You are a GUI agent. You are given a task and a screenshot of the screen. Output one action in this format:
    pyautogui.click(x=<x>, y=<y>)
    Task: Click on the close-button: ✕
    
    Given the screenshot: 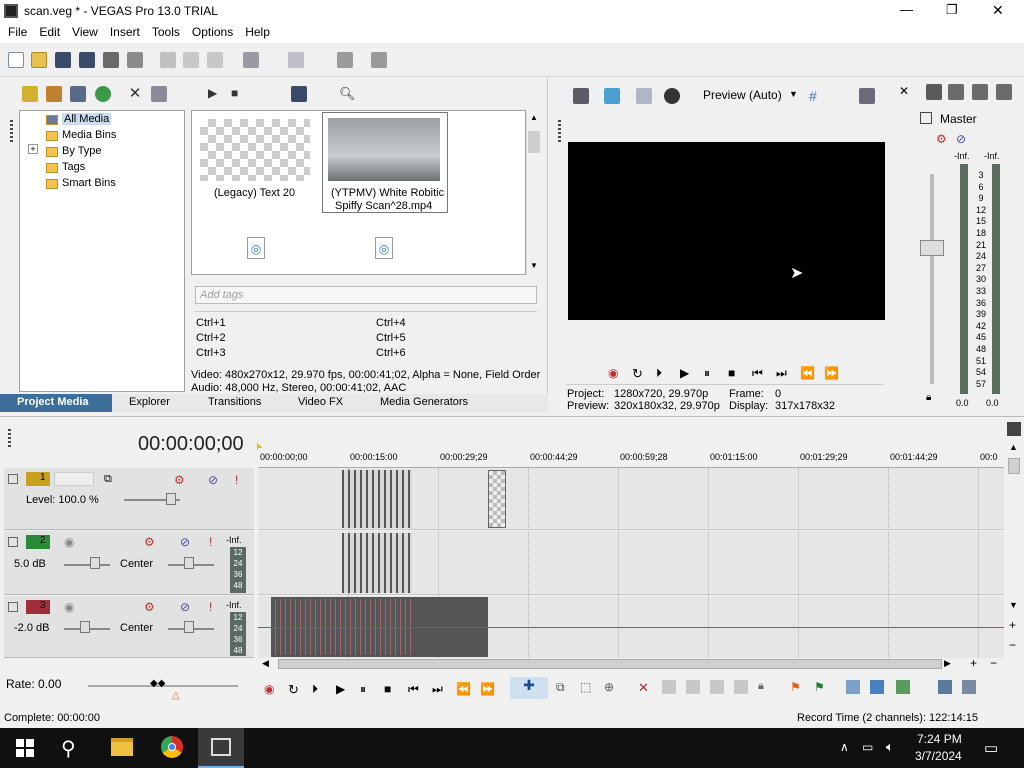 What is the action you would take?
    pyautogui.click(x=998, y=10)
    